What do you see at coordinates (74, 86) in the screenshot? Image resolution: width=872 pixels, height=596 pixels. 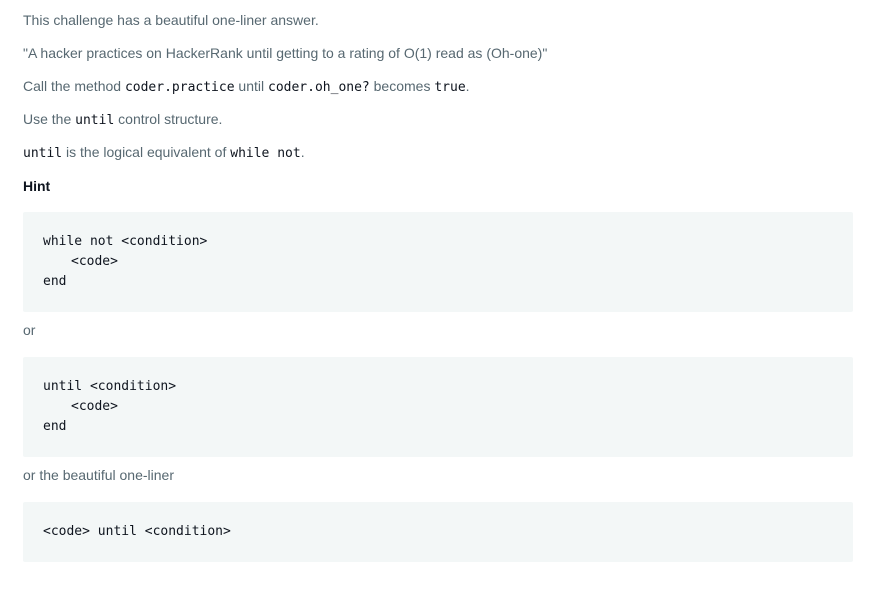 I see `instruction-prefix: Call the method` at bounding box center [74, 86].